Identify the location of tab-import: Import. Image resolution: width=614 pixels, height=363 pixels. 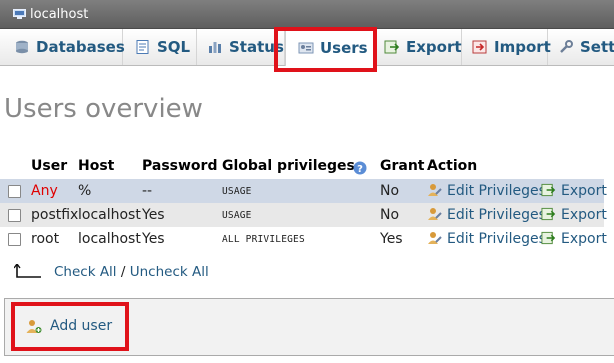
(506, 47).